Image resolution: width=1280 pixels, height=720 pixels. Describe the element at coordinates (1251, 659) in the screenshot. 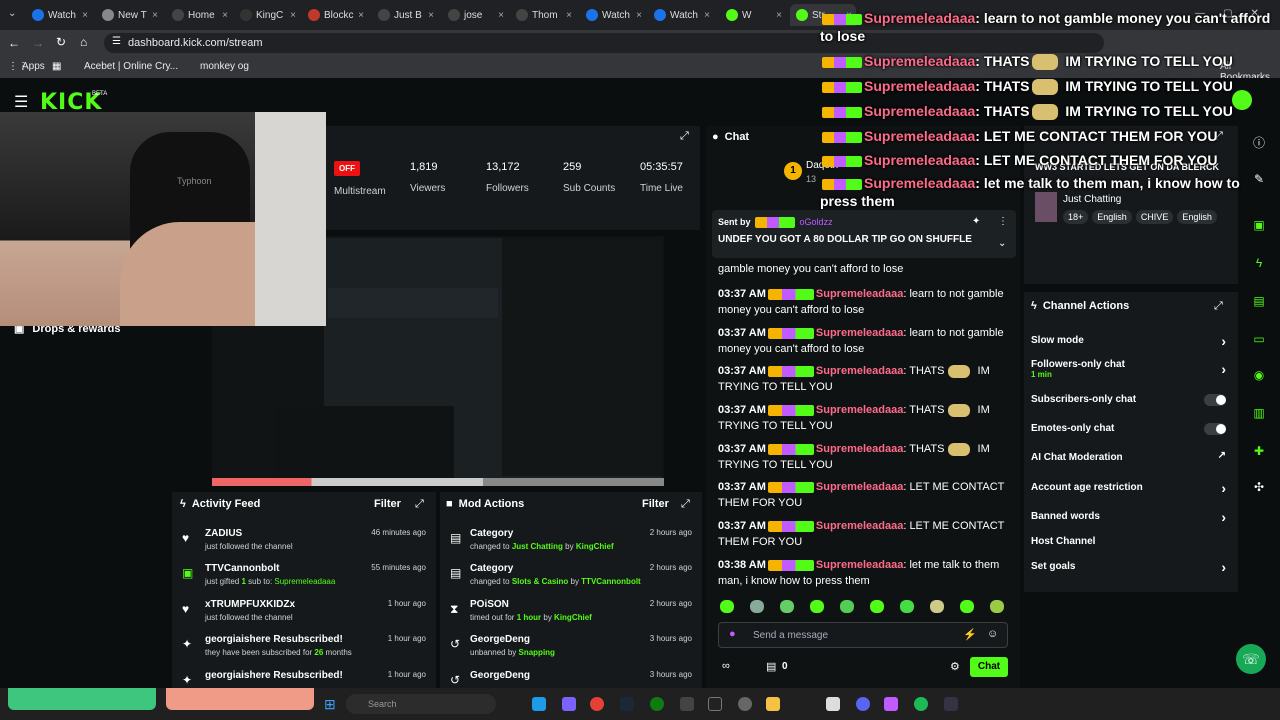

I see `help-button: ☏` at that location.